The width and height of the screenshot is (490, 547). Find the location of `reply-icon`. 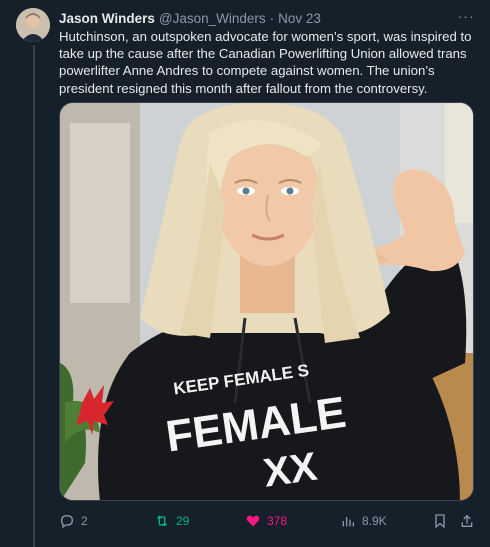

reply-icon is located at coordinates (67, 521).